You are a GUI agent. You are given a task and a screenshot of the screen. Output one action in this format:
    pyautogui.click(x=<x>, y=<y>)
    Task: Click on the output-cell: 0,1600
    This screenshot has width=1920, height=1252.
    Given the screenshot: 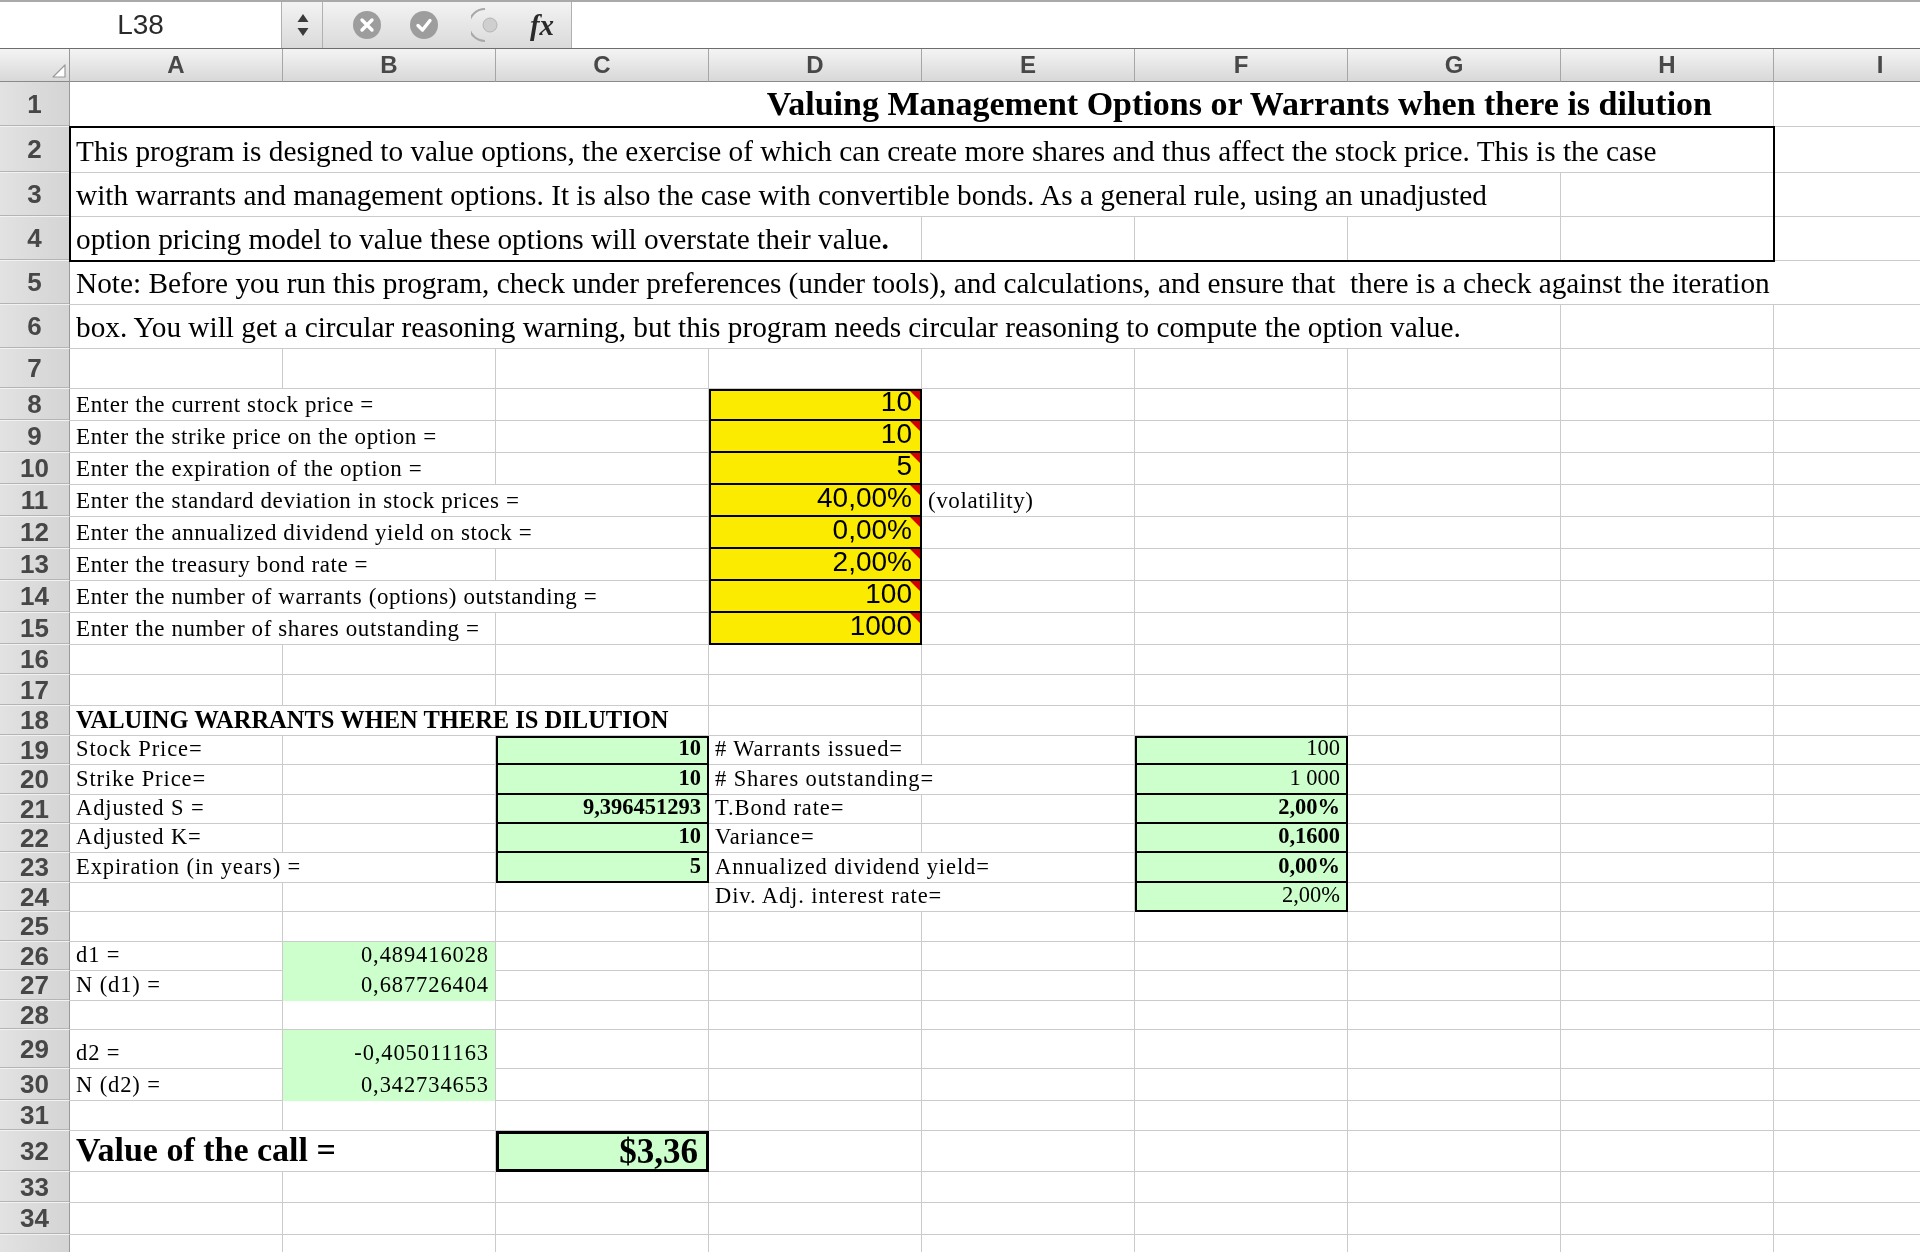 What is the action you would take?
    pyautogui.click(x=1241, y=838)
    